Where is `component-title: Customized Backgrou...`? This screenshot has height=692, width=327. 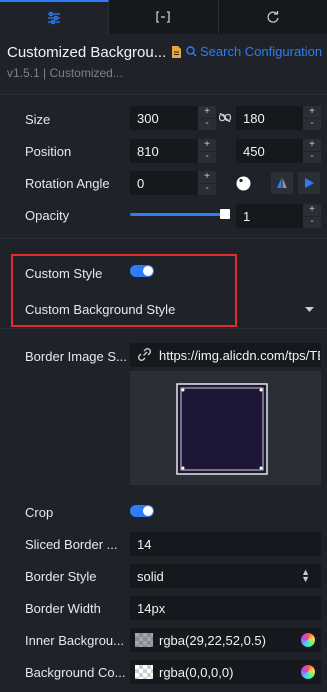
component-title: Customized Backgrou... is located at coordinates (87, 52).